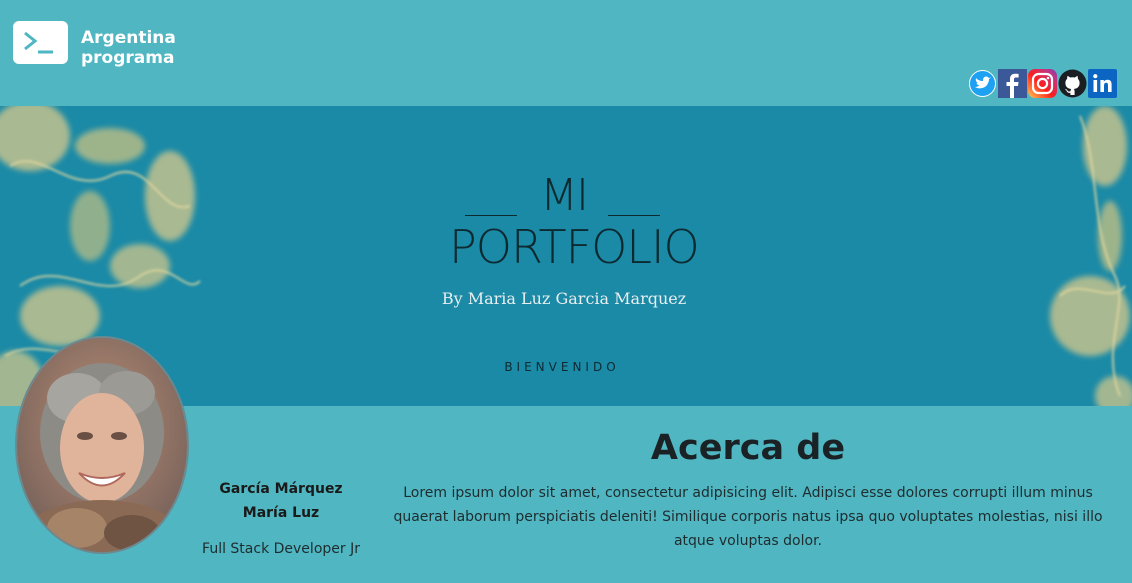 This screenshot has width=1132, height=583. Describe the element at coordinates (574, 247) in the screenshot. I see `title-portfolio: PORTFOLIO` at that location.